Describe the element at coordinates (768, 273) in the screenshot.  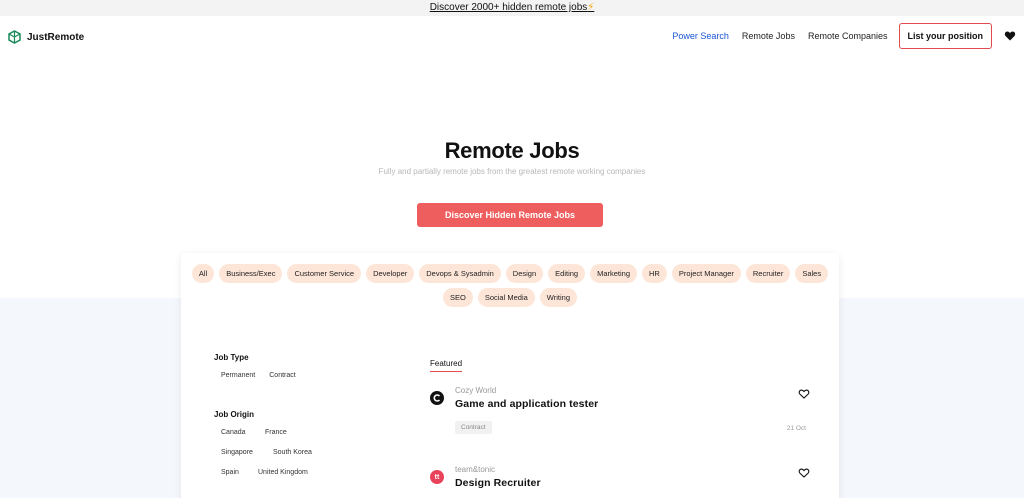
I see `category-chip-recruiter: Recruiter` at that location.